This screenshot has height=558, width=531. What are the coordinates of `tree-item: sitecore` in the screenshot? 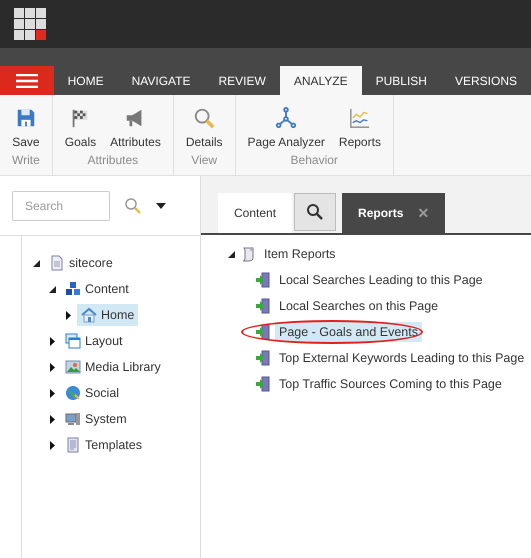 It's located at (81, 263).